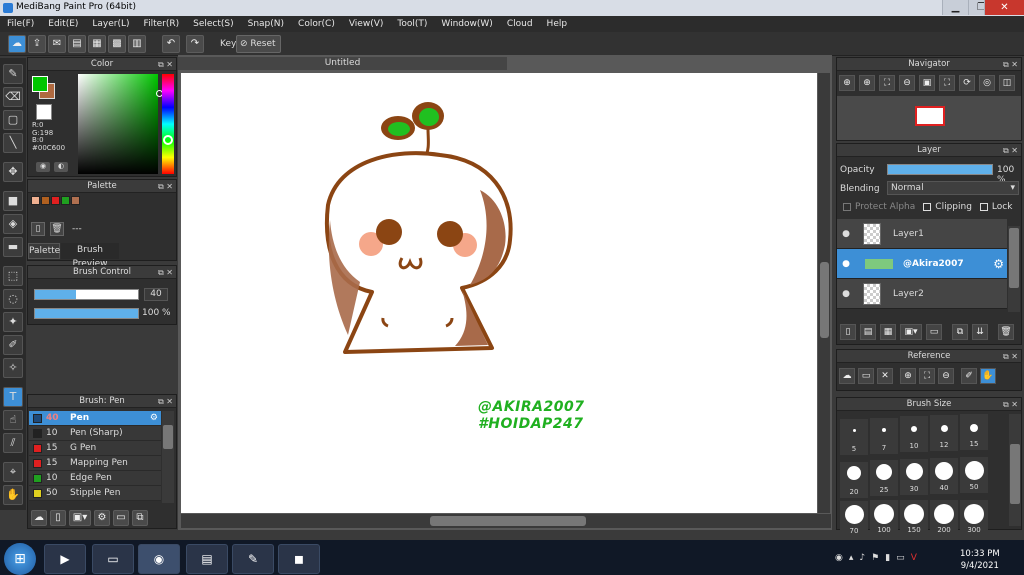  Describe the element at coordinates (86, 313) in the screenshot. I see `brush-opacity-slider` at that location.